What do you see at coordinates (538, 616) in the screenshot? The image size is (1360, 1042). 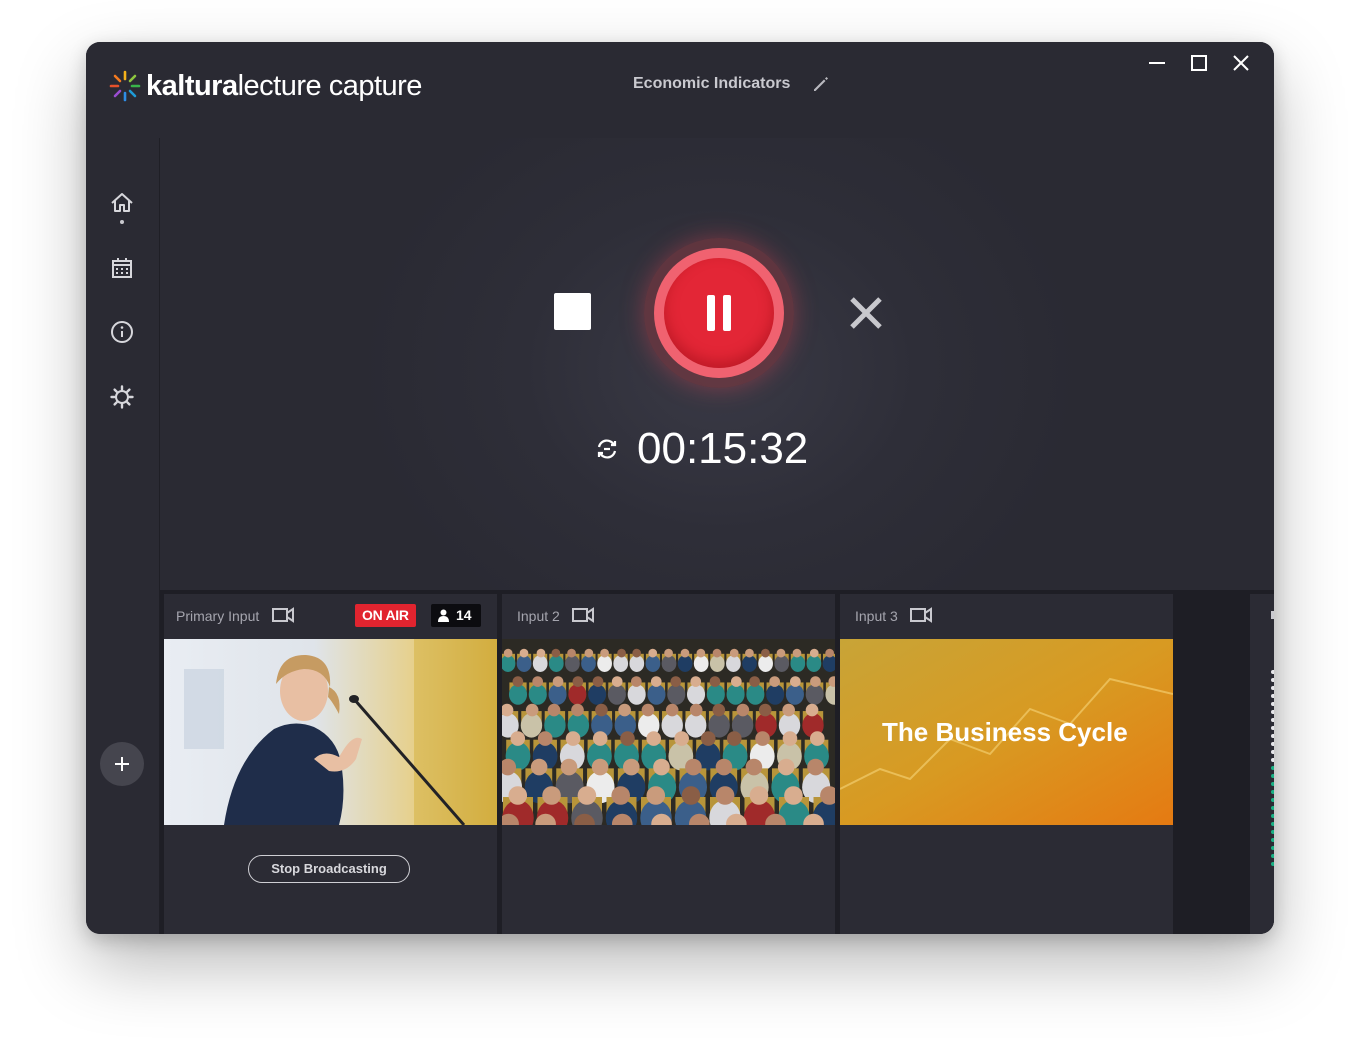 I see `input-name: Input 2` at bounding box center [538, 616].